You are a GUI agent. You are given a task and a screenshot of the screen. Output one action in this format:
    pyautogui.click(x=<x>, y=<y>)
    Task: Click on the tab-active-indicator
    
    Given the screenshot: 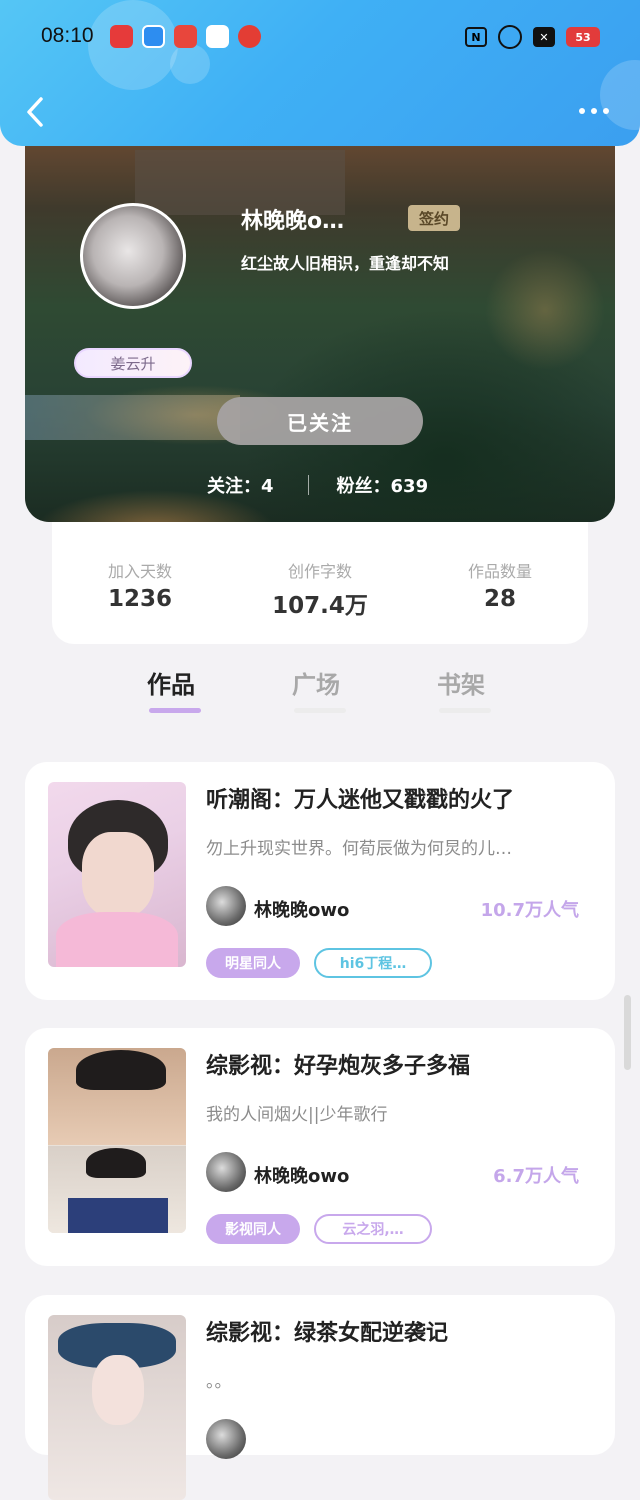 What is the action you would take?
    pyautogui.click(x=175, y=710)
    